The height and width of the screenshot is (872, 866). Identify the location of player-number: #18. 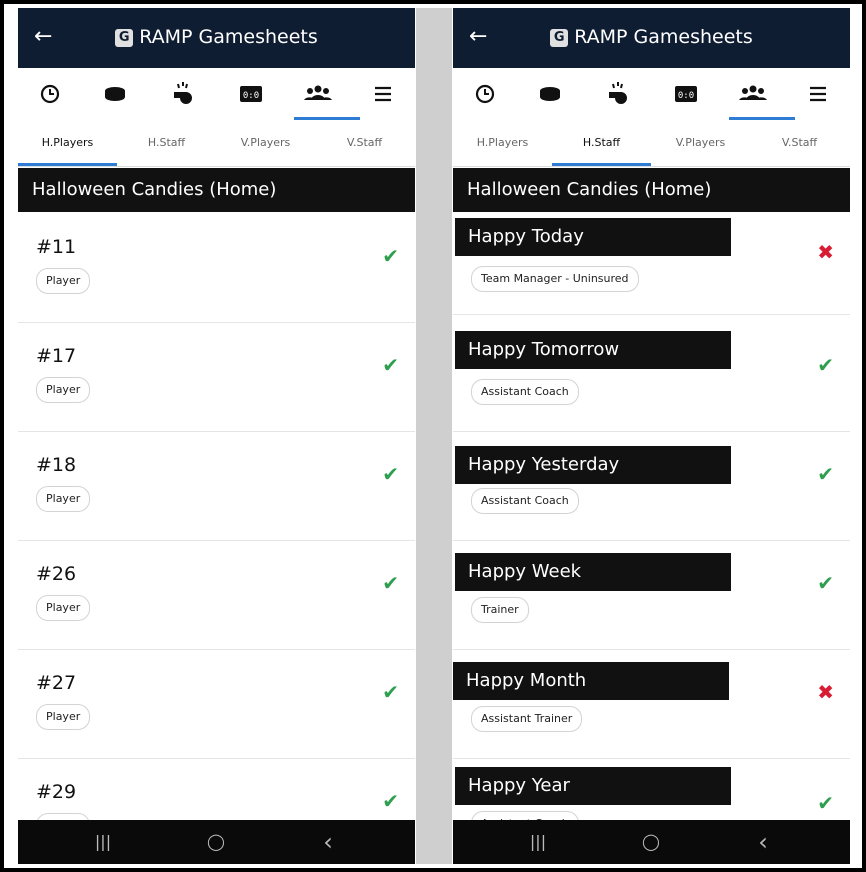
(56, 465).